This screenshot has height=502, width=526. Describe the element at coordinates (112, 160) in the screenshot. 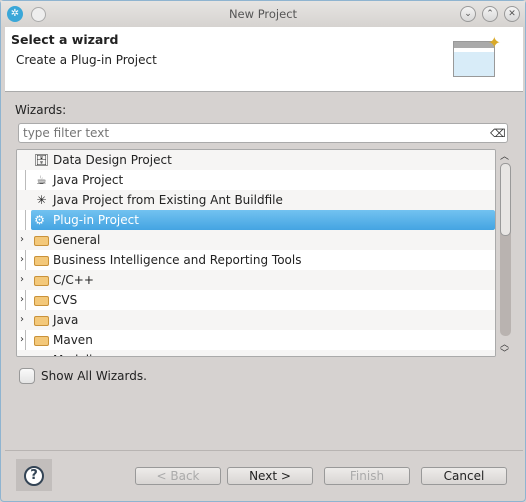

I see `tree-item-label: Data Design Project` at that location.